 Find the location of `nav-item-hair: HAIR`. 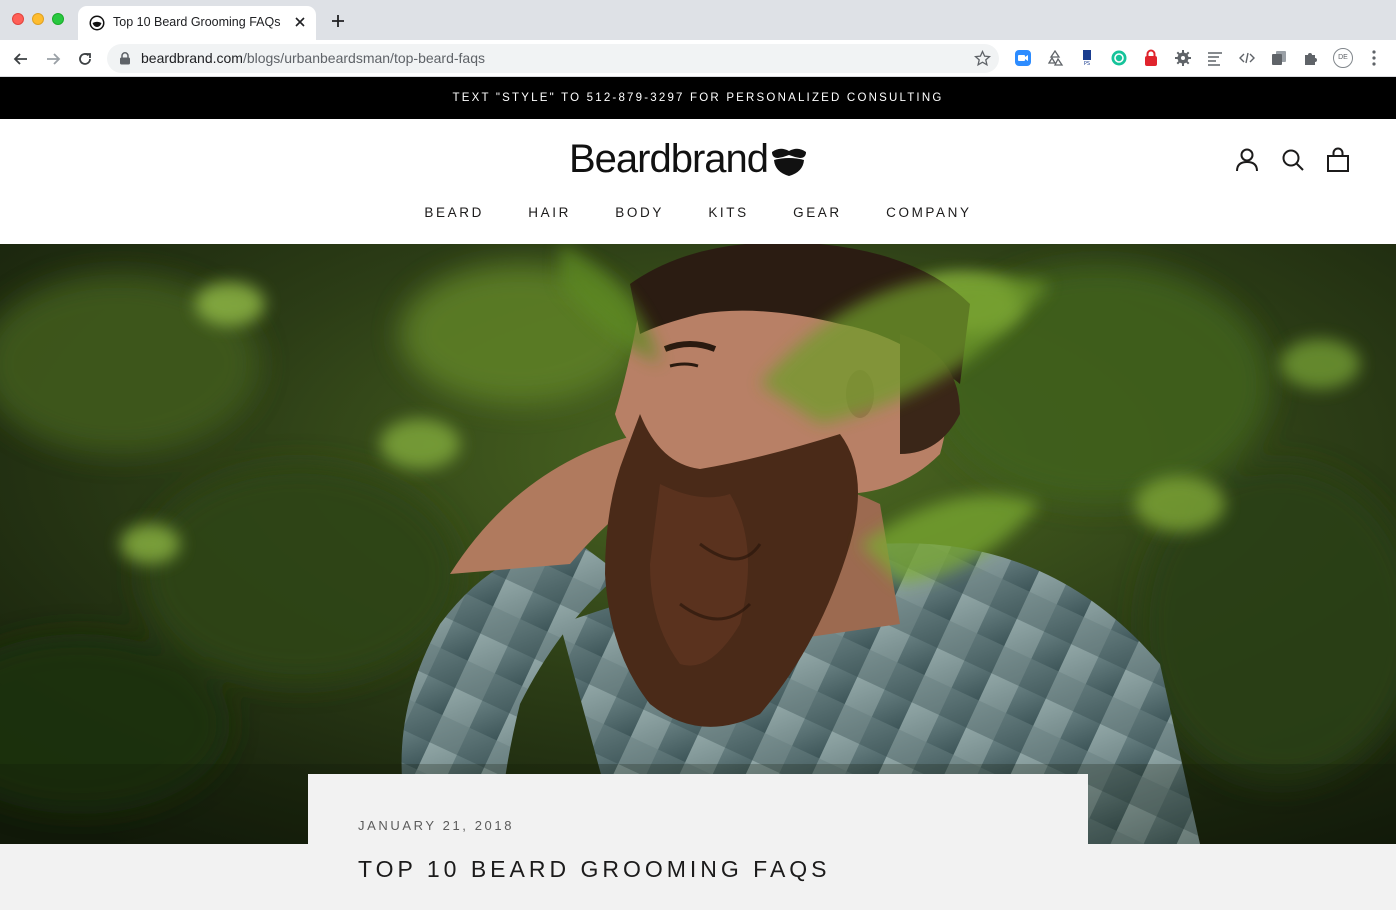

nav-item-hair: HAIR is located at coordinates (549, 212).